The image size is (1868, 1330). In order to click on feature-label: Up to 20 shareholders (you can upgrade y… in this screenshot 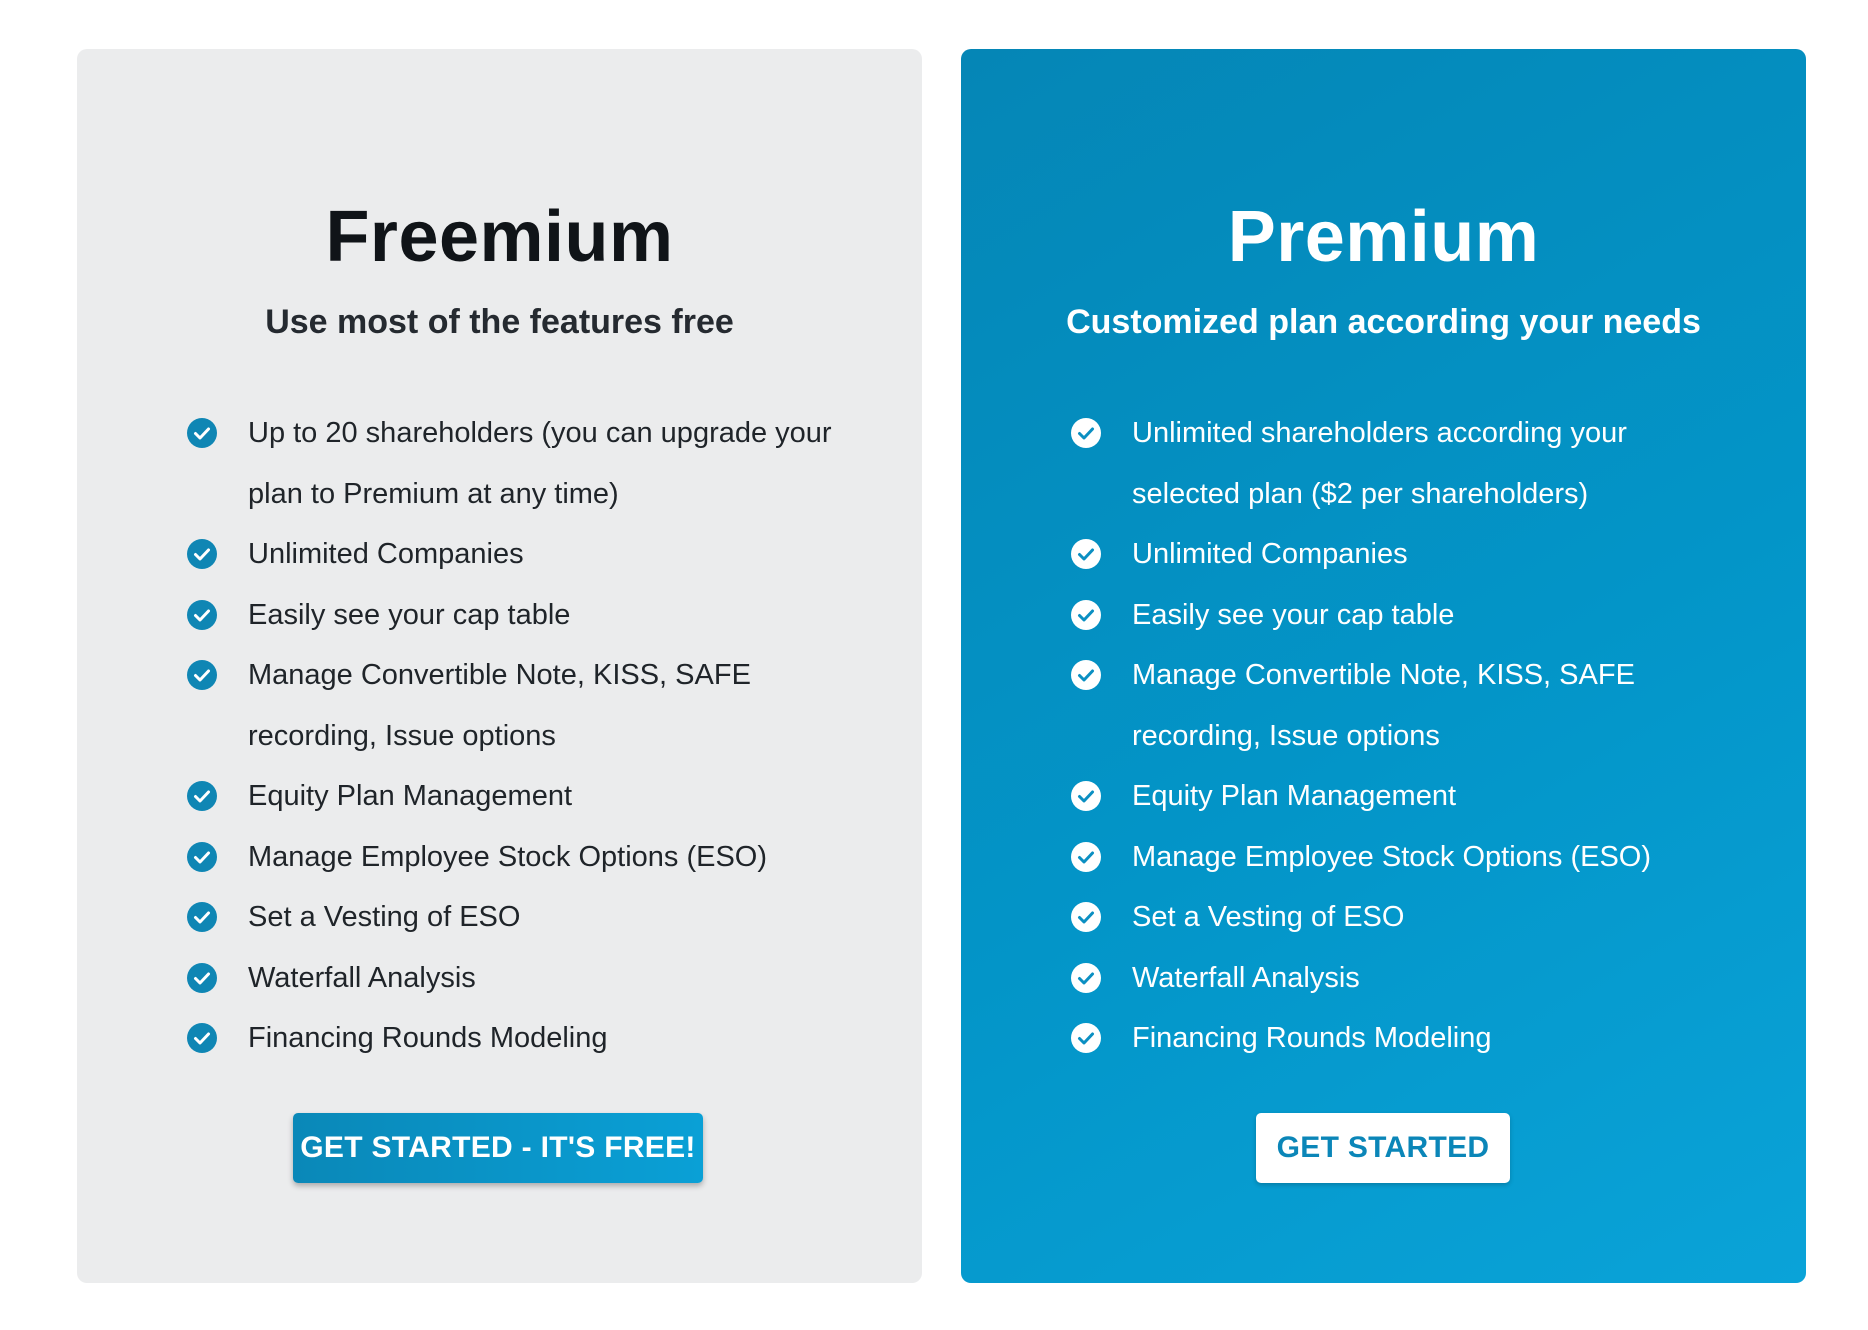, I will do `click(540, 463)`.